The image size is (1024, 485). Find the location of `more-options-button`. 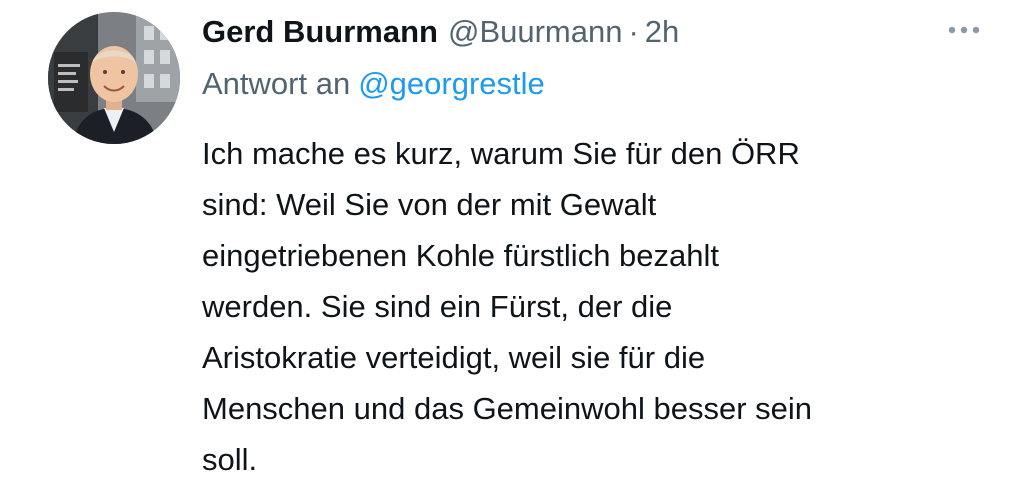

more-options-button is located at coordinates (964, 30).